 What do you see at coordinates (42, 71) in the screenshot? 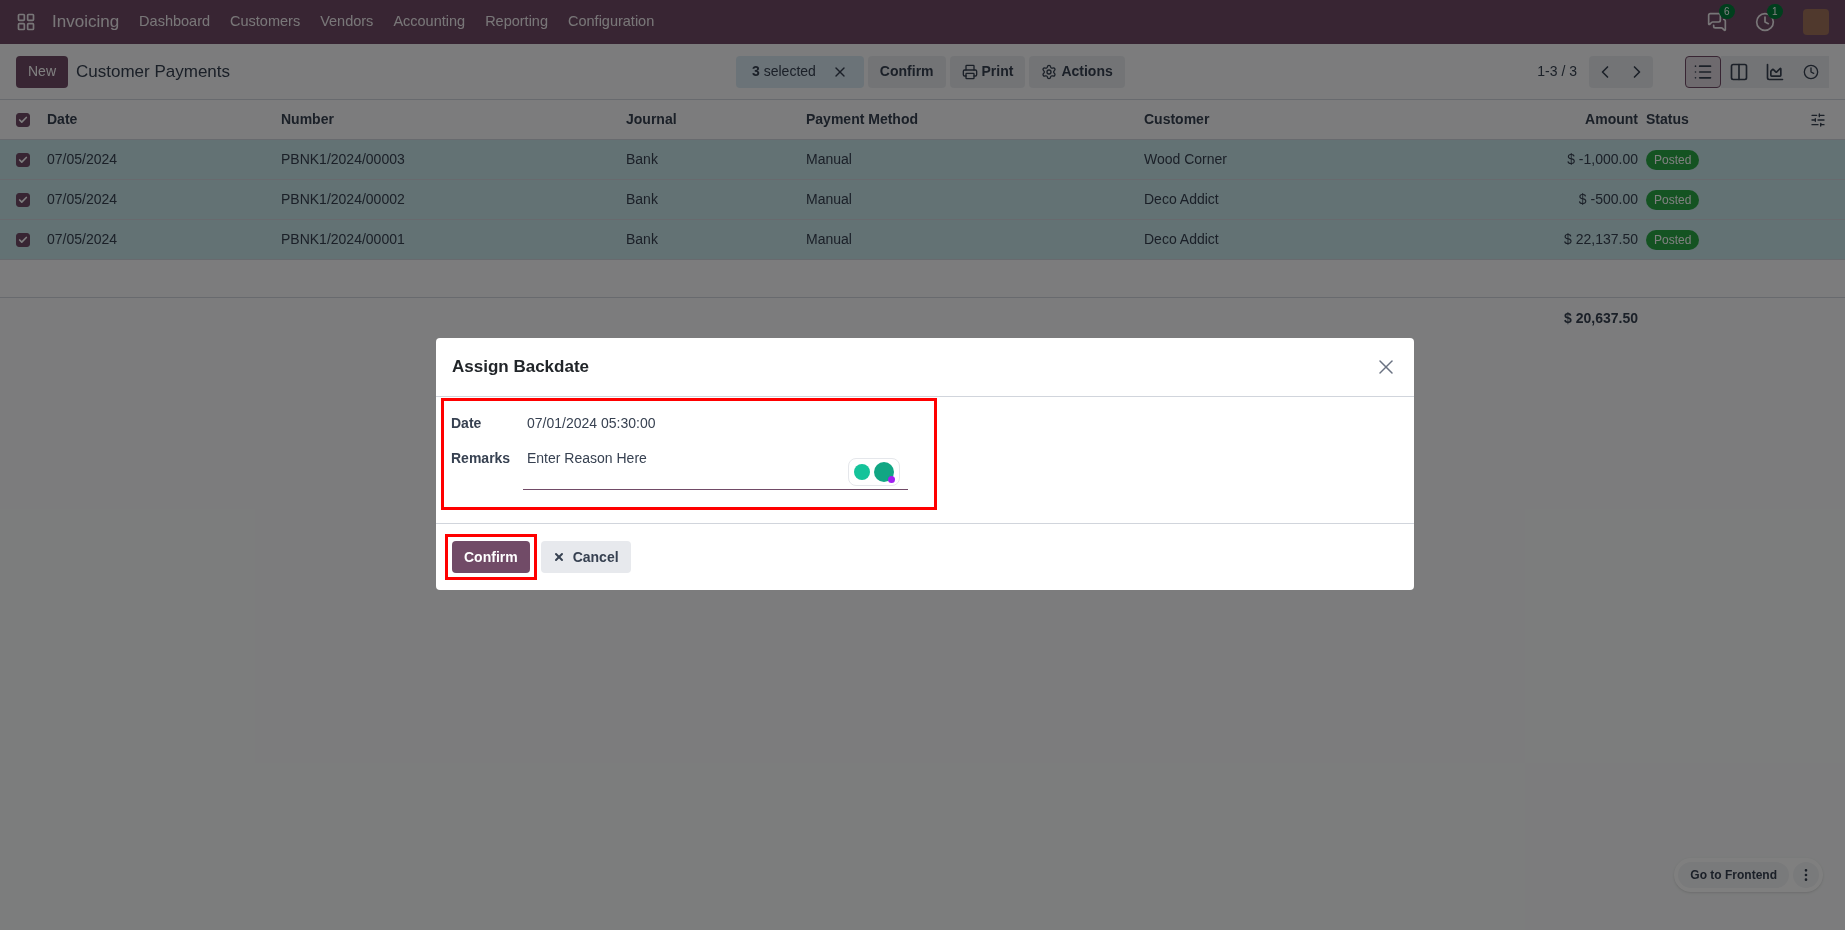
I see `new-button: New` at bounding box center [42, 71].